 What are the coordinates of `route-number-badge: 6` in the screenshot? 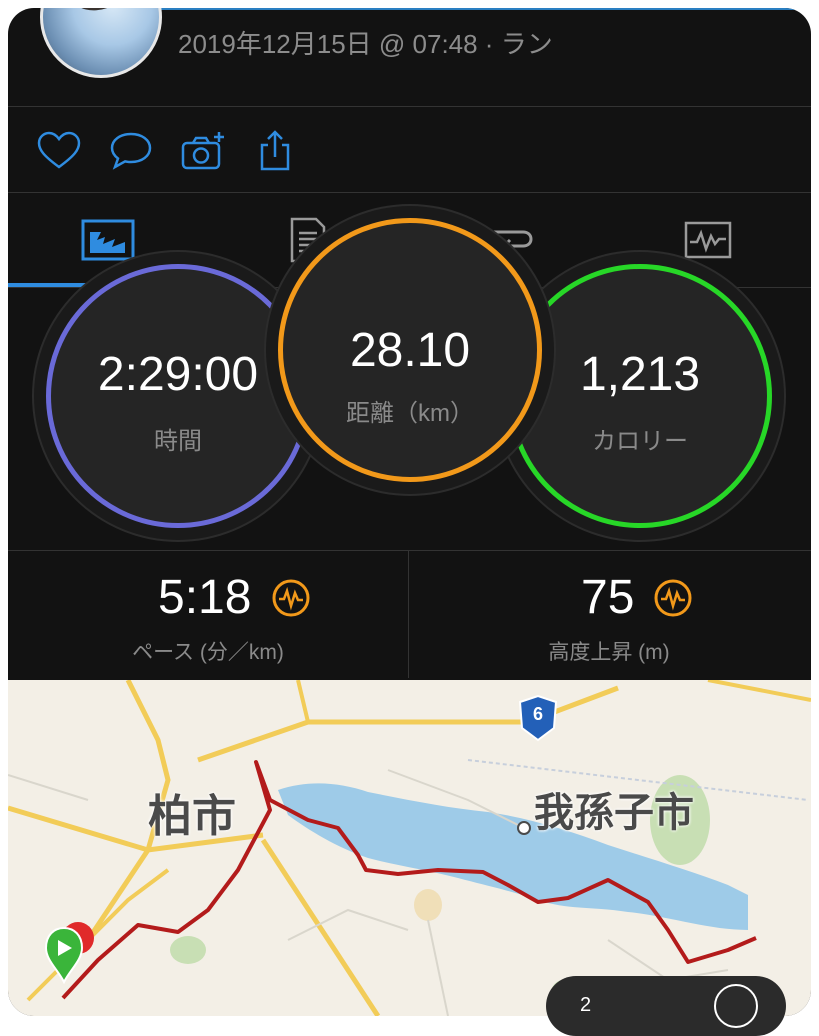 It's located at (537, 714).